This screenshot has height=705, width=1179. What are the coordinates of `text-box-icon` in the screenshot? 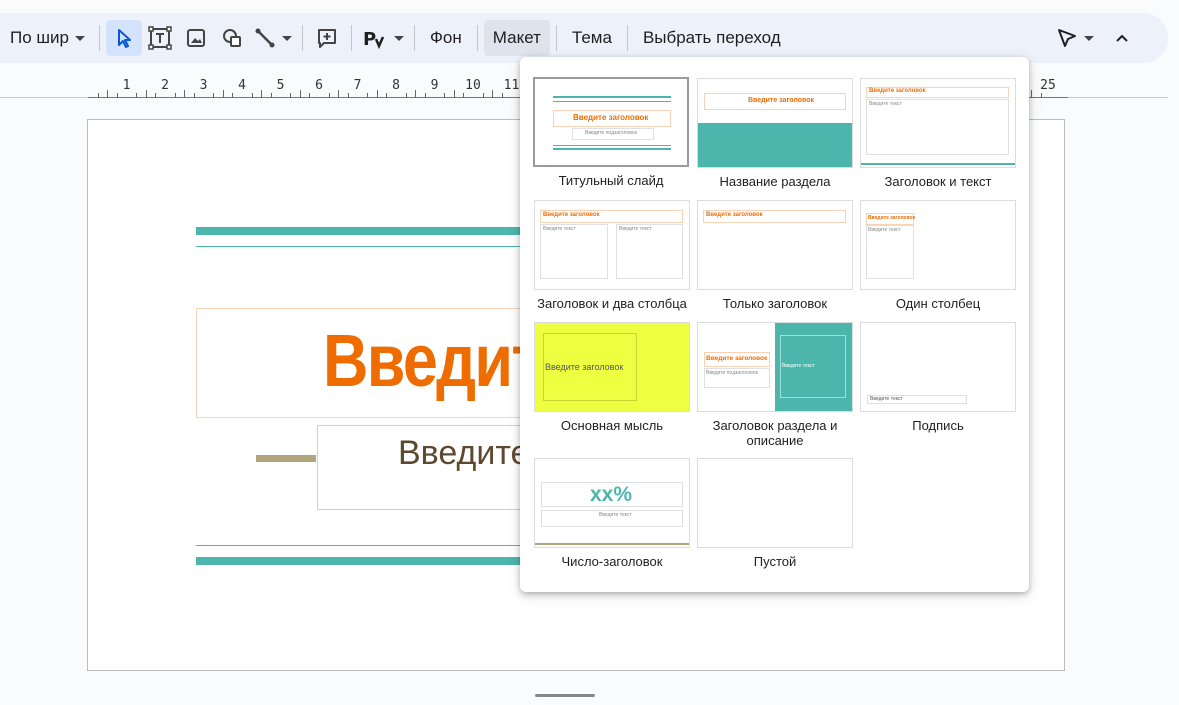 It's located at (160, 38).